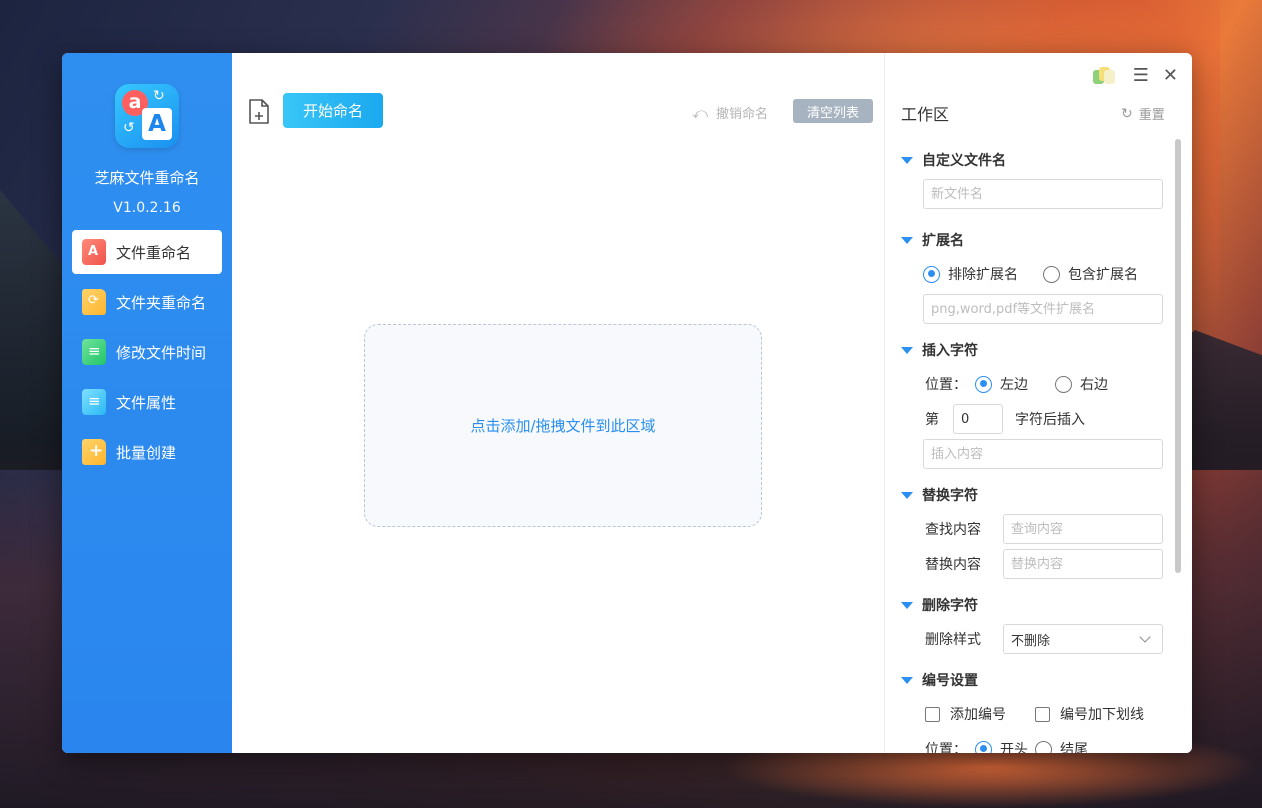 The image size is (1262, 808). What do you see at coordinates (159, 96) in the screenshot?
I see `logo-arrow-icon: ↻` at bounding box center [159, 96].